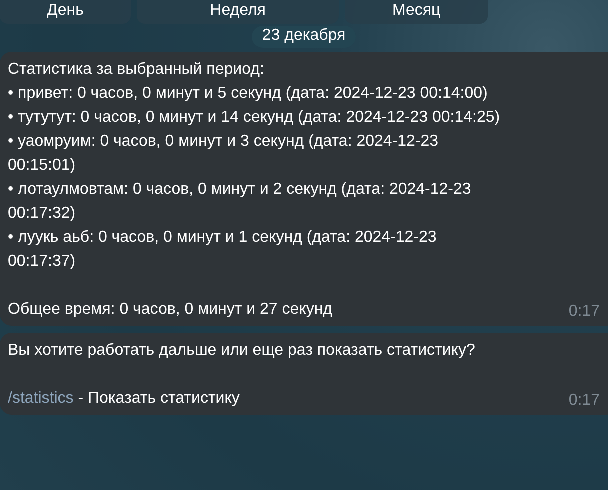  What do you see at coordinates (41, 398) in the screenshot?
I see `command-link: /statistics` at bounding box center [41, 398].